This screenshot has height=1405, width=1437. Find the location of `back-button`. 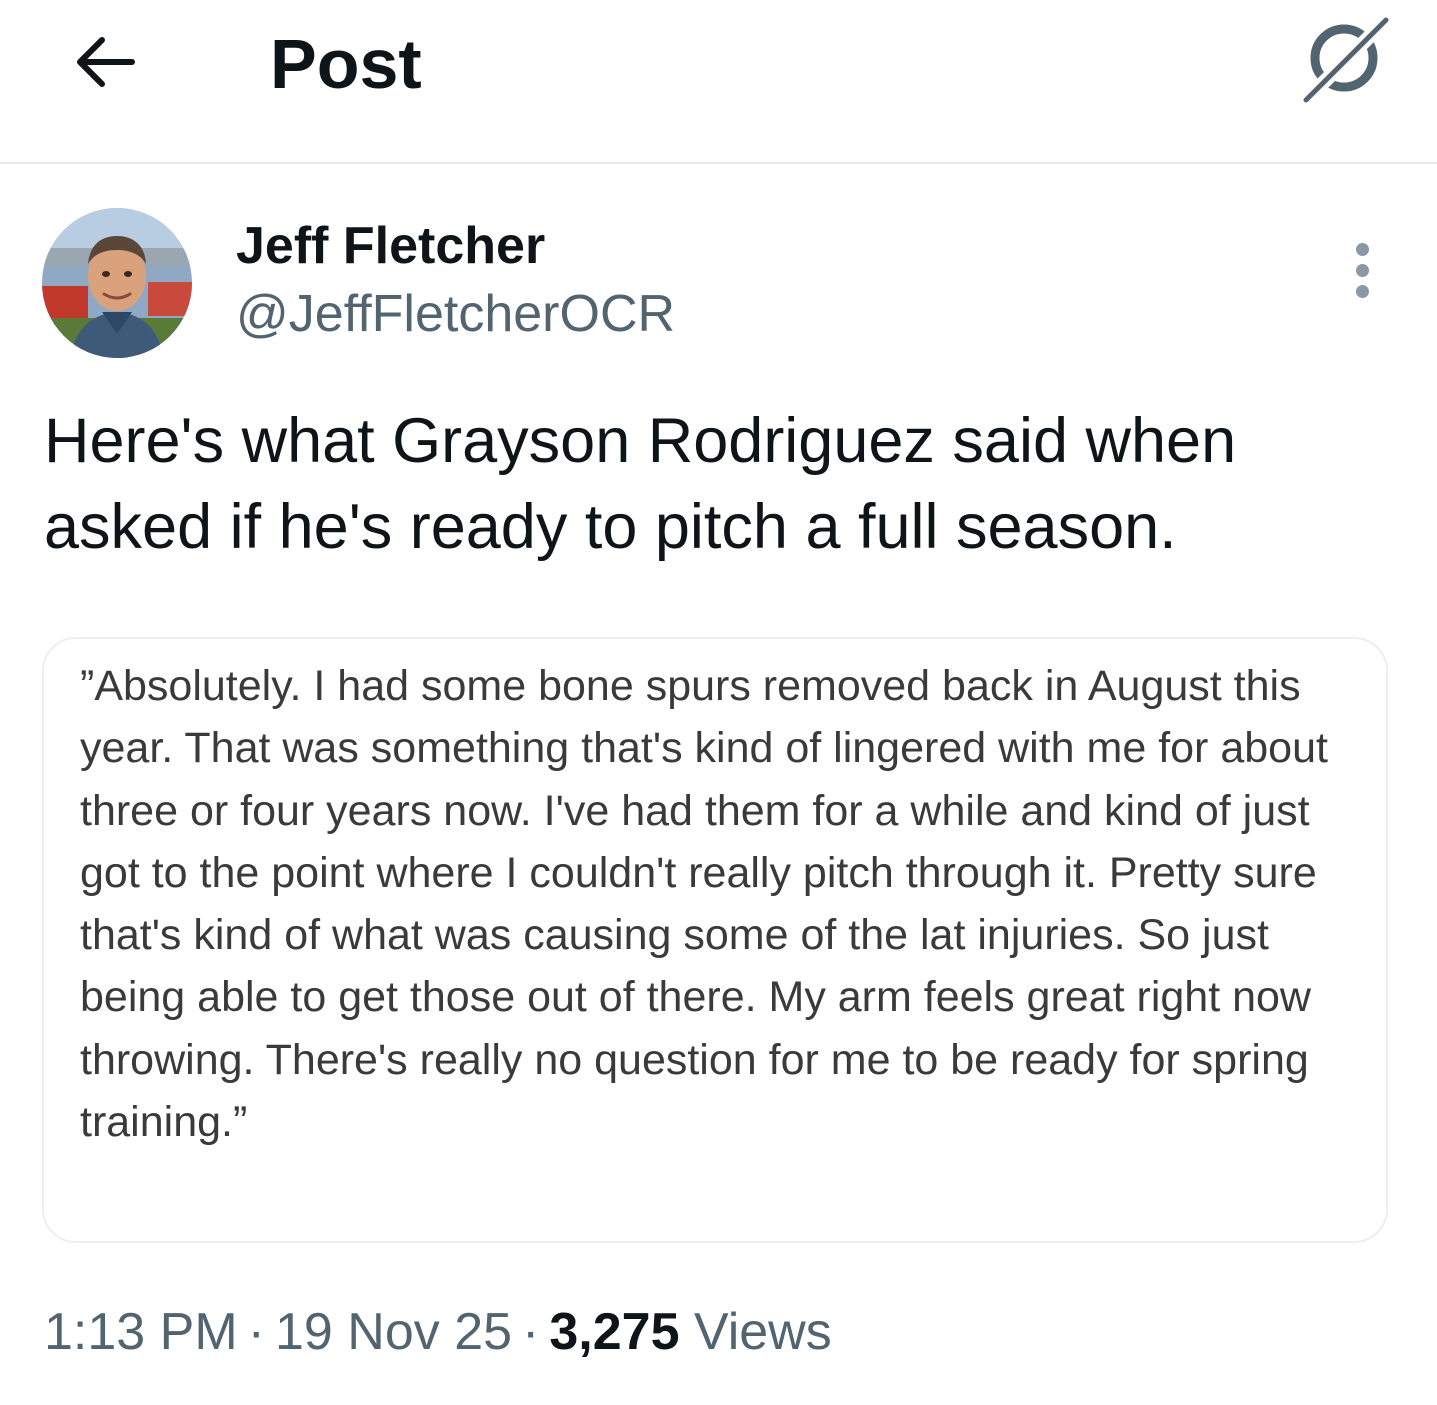

back-button is located at coordinates (104, 62).